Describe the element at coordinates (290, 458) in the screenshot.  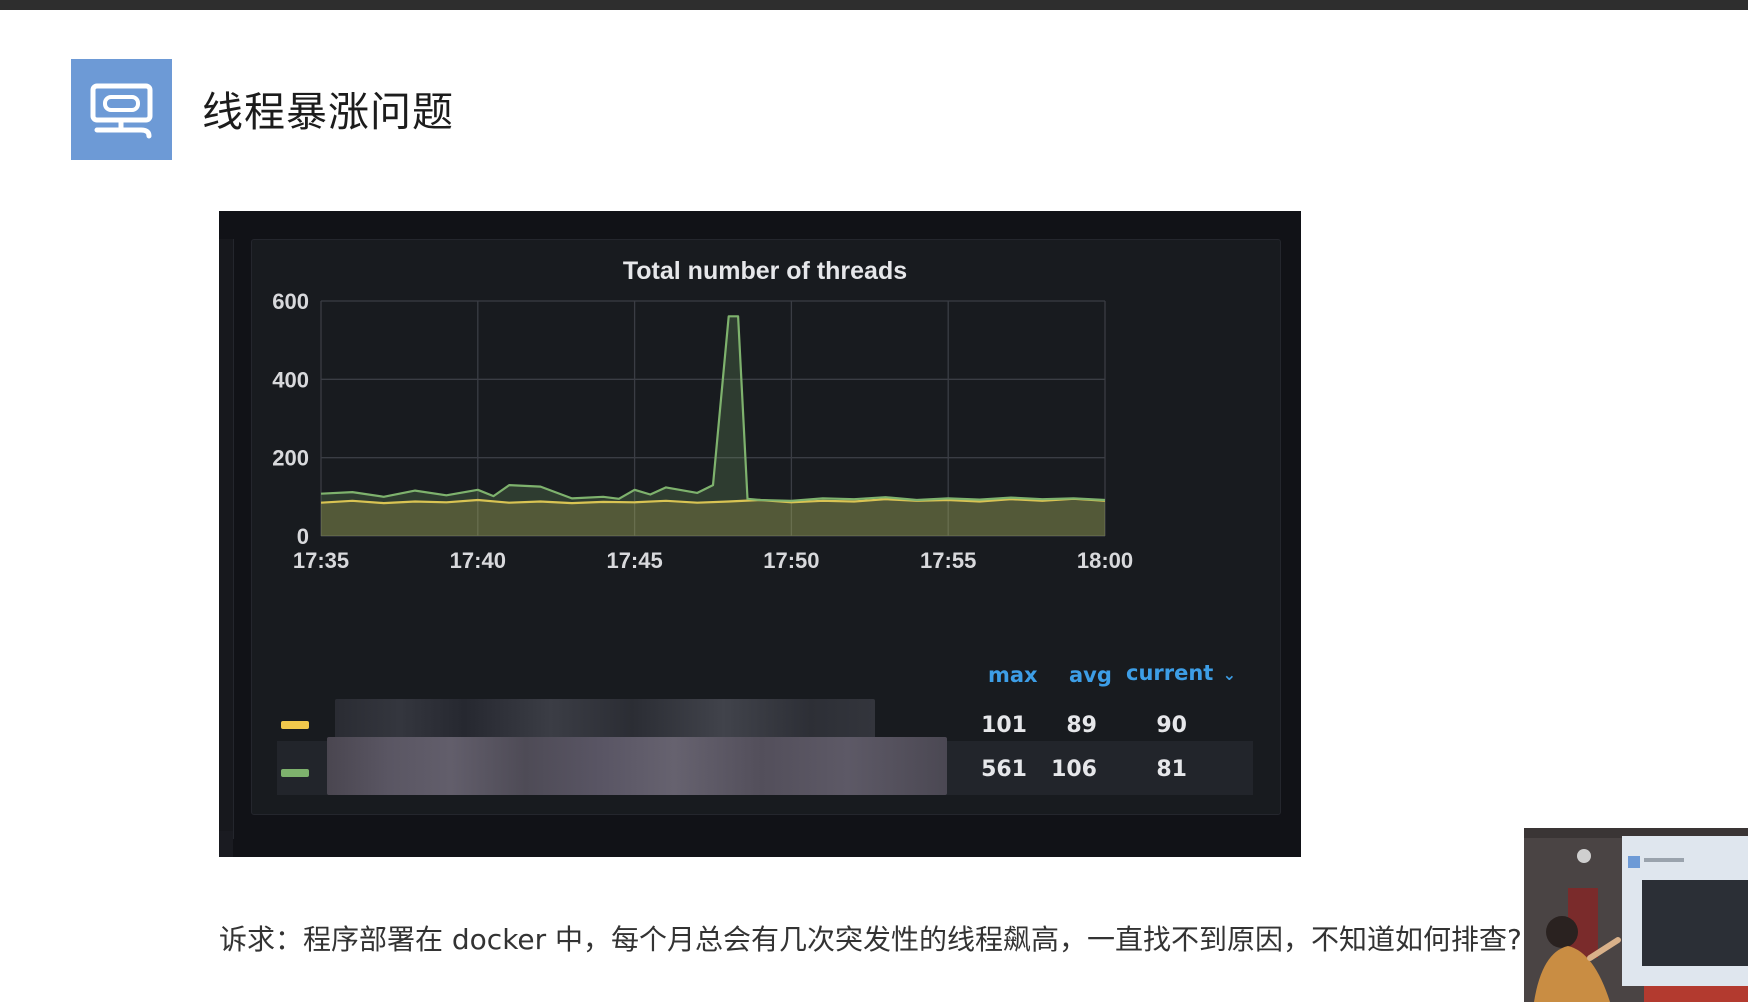
I see `y-tick-label-1: 200` at that location.